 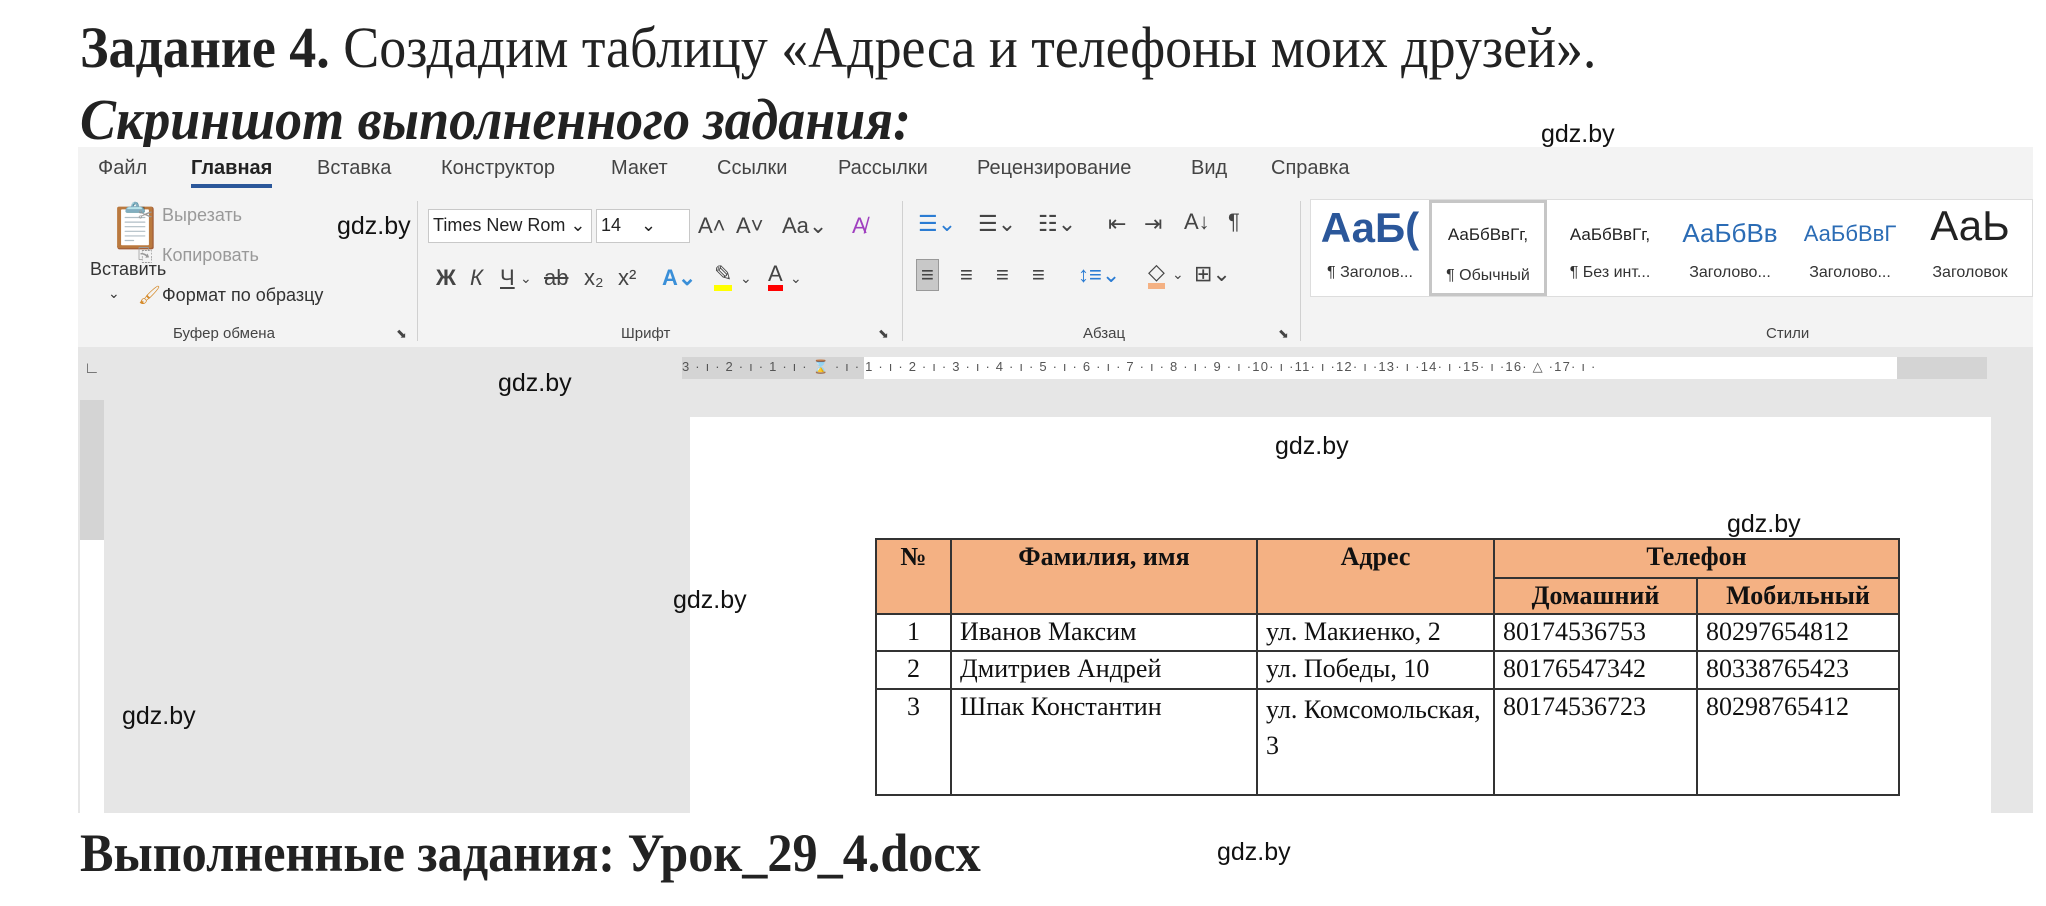 I want to click on subscript-icon: x₂, so click(x=594, y=278).